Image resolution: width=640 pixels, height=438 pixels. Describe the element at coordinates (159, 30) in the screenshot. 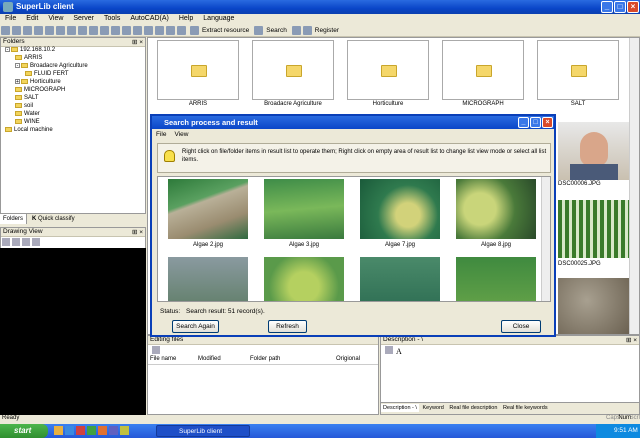

I see `folder-icon` at that location.